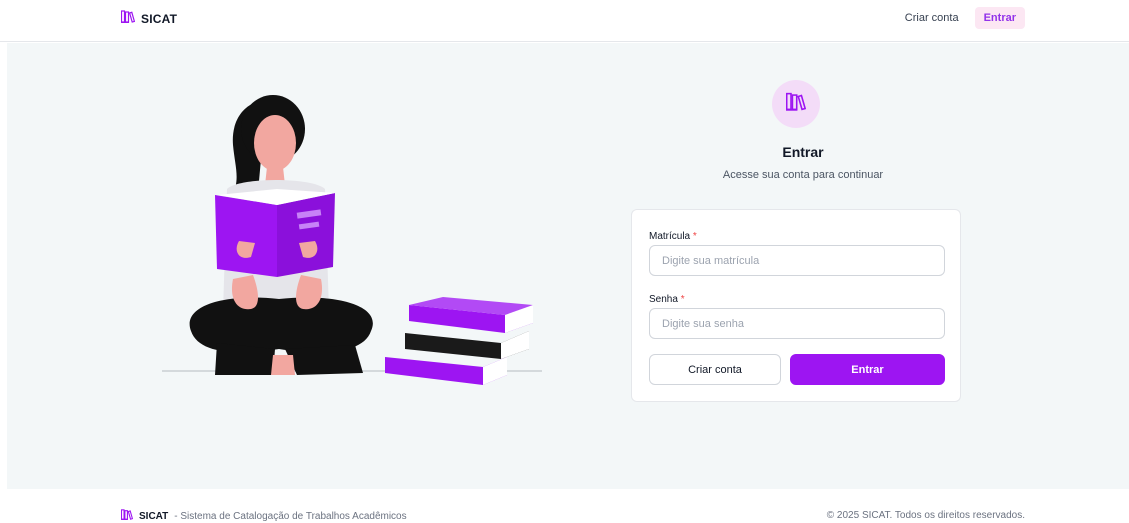  I want to click on senha-input, so click(797, 323).